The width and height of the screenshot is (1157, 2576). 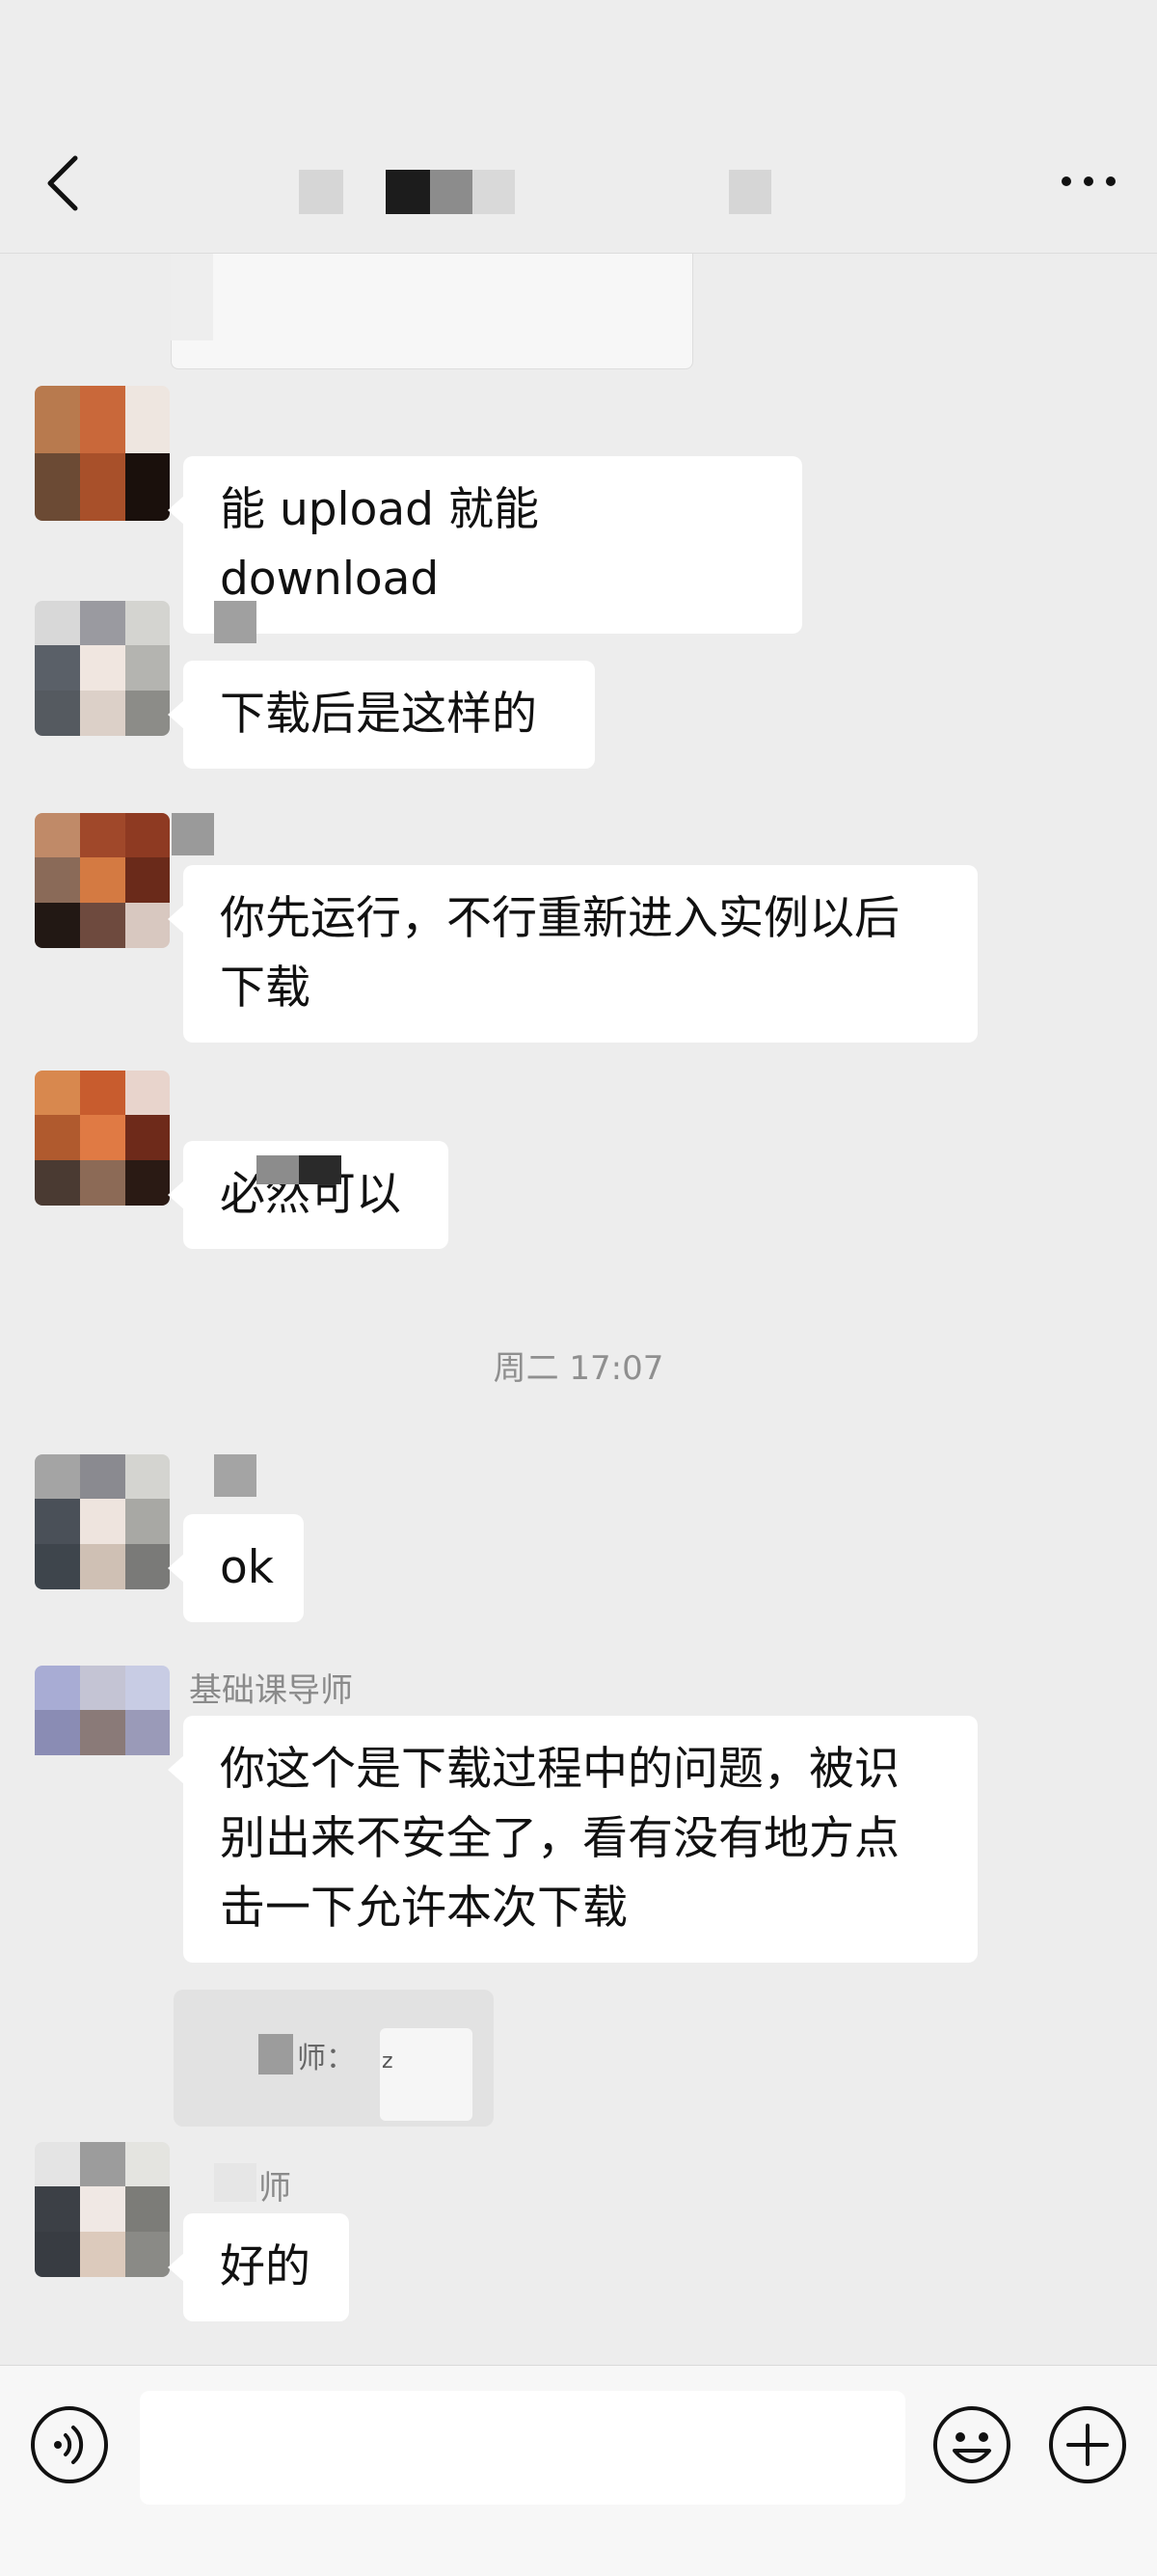 I want to click on more-dots-icon, so click(x=1088, y=181).